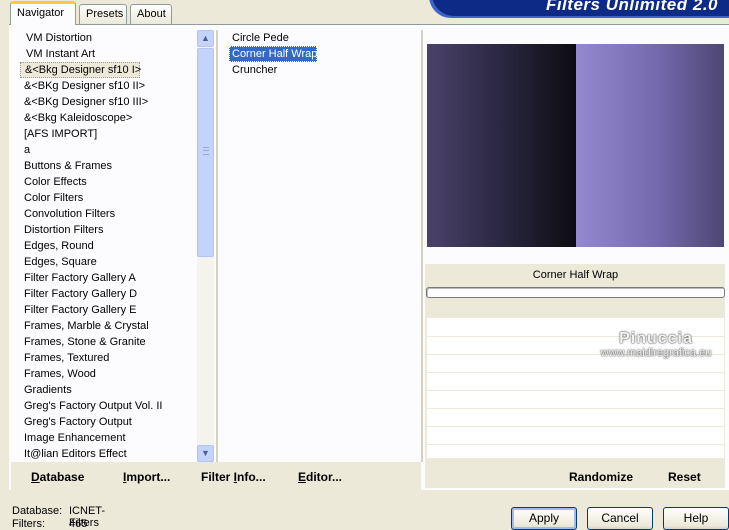 The image size is (729, 530). I want to click on app-banner: Filters Unlimited 2.0, so click(580, 8).